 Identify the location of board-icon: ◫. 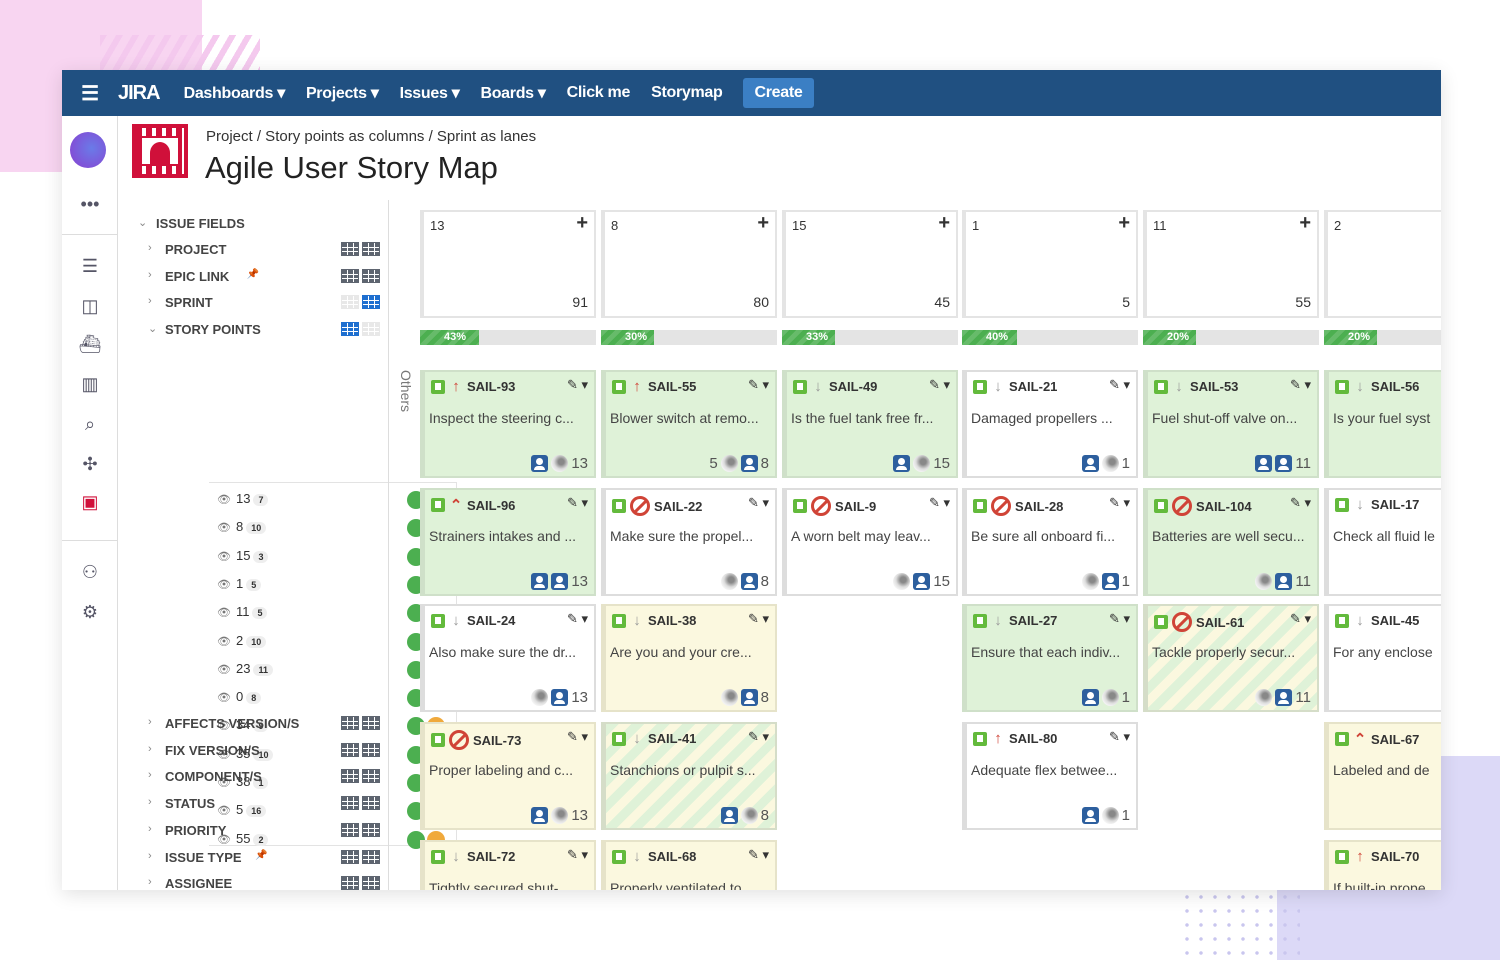
(90, 306).